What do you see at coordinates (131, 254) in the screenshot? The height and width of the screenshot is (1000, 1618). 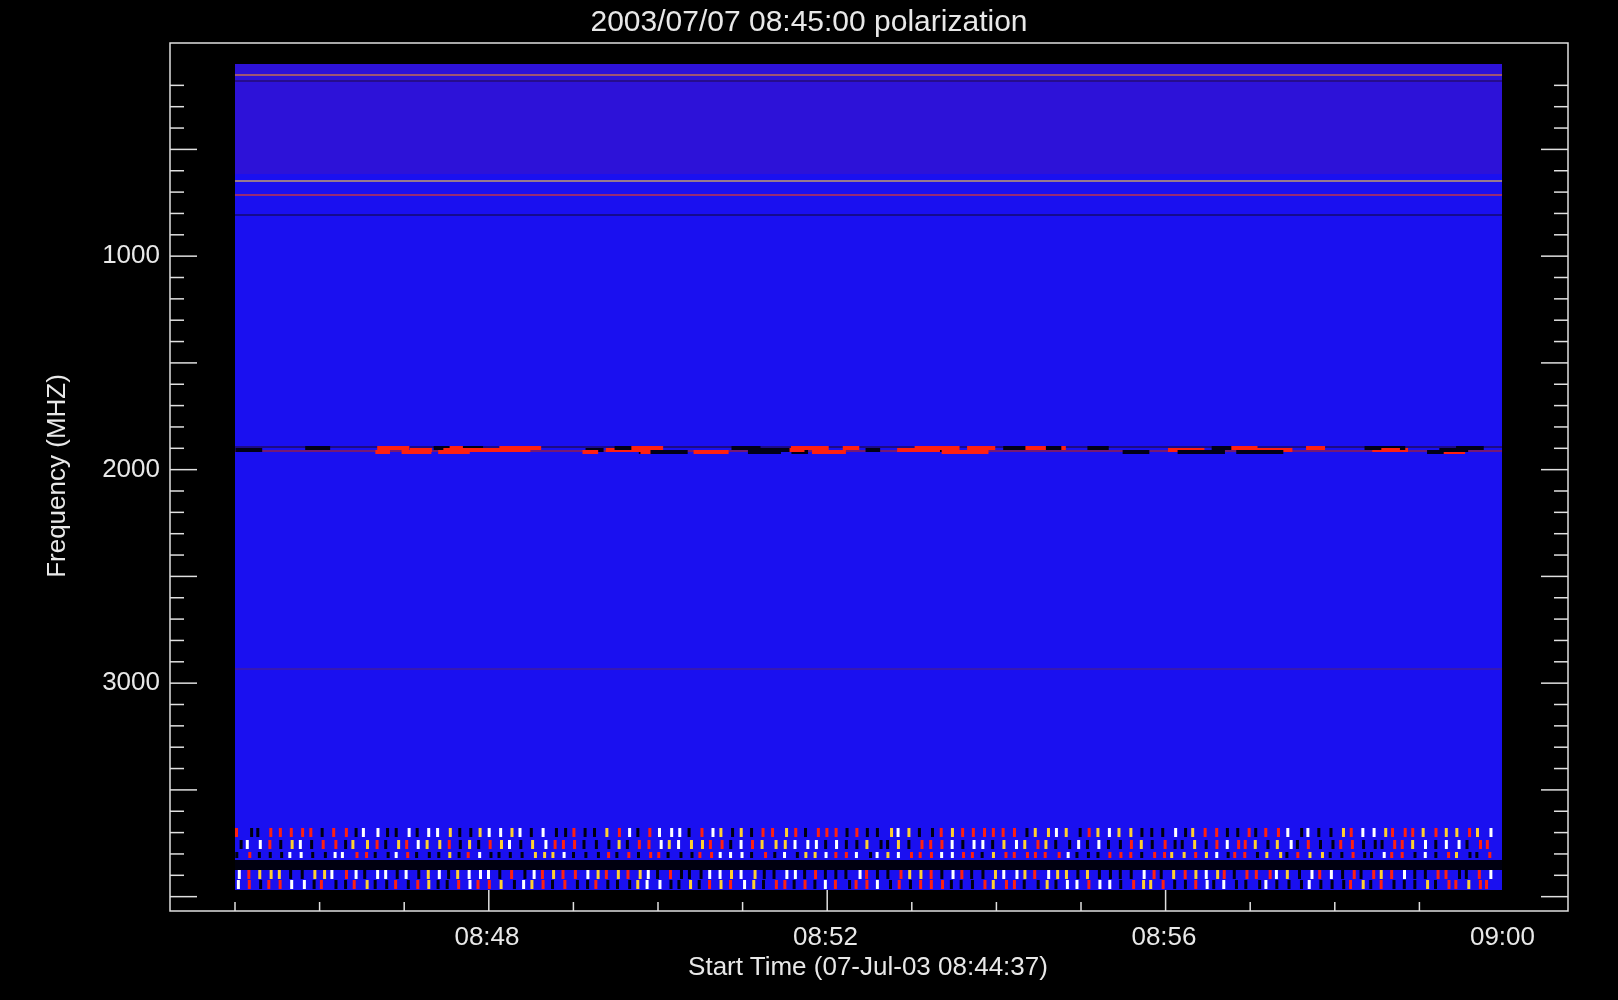 I see `y-tick-label: 1000` at bounding box center [131, 254].